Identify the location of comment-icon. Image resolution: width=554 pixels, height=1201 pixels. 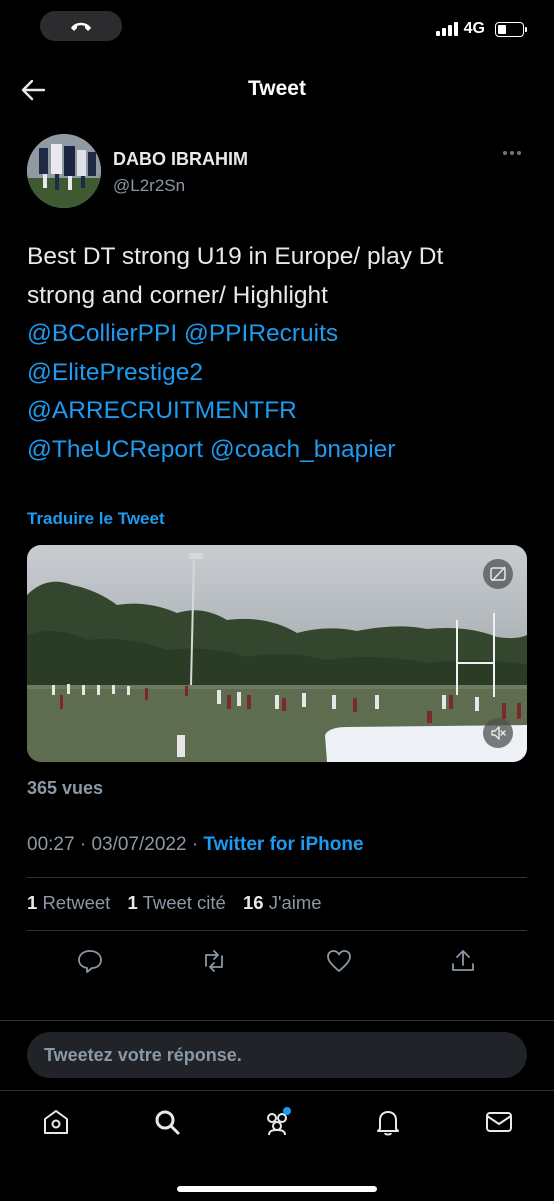
(90, 961).